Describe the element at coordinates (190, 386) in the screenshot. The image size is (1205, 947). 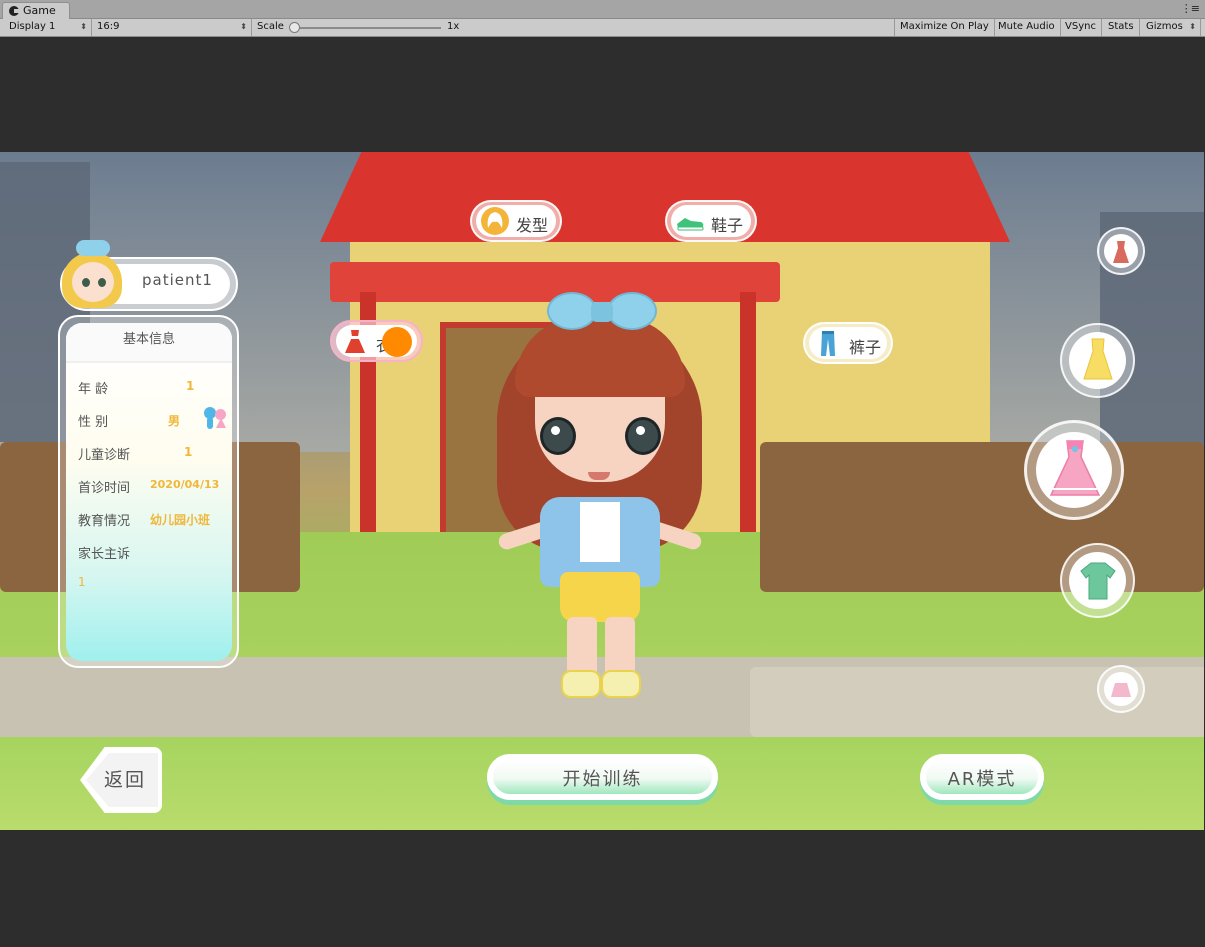
I see `info-value-age: 1` at that location.